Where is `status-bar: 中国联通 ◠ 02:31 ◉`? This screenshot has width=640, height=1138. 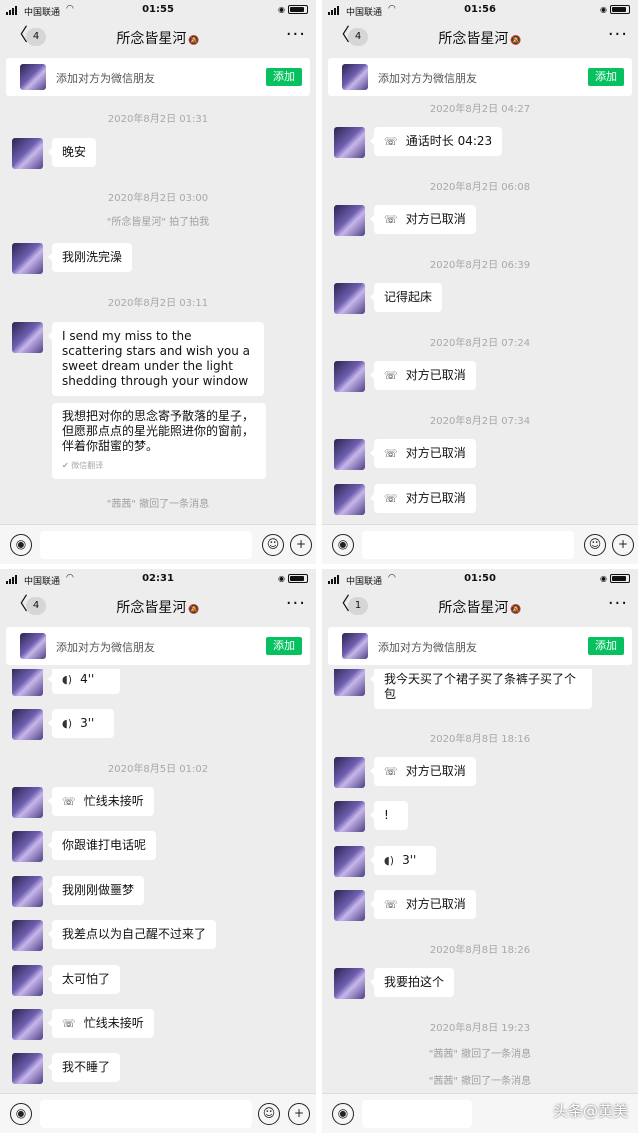 status-bar: 中国联通 ◠ 02:31 ◉ is located at coordinates (158, 580).